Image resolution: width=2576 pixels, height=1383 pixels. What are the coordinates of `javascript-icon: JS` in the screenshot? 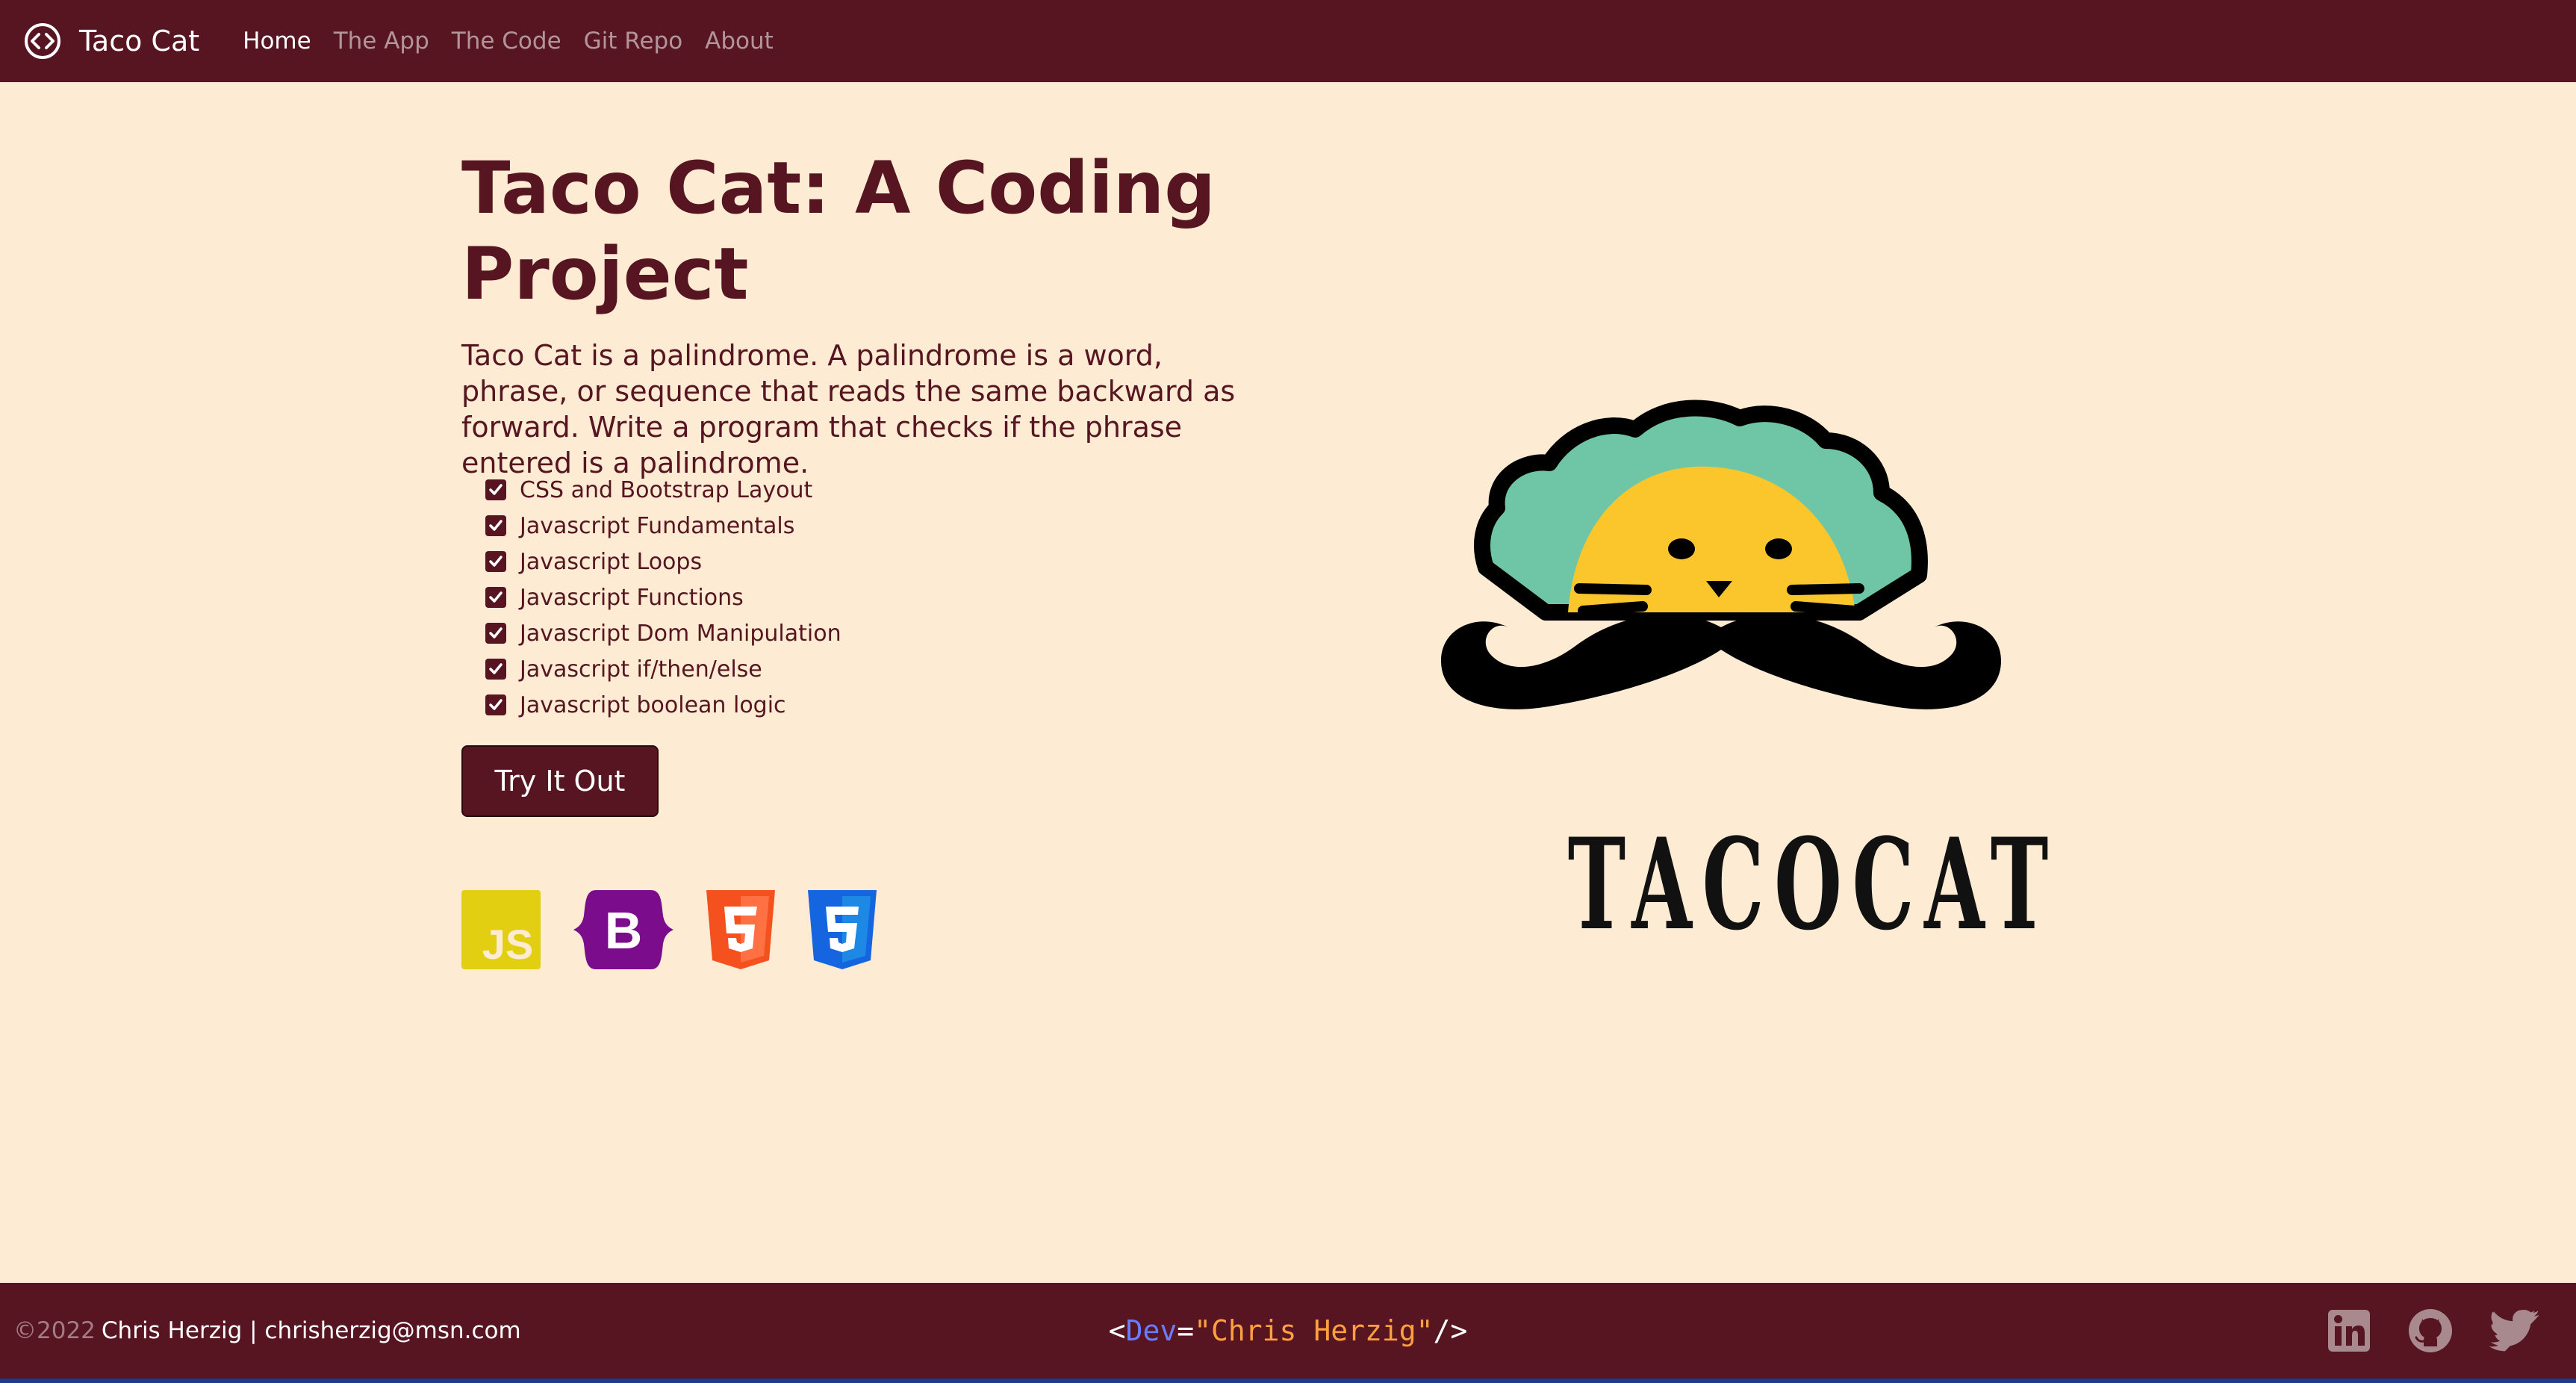 It's located at (501, 929).